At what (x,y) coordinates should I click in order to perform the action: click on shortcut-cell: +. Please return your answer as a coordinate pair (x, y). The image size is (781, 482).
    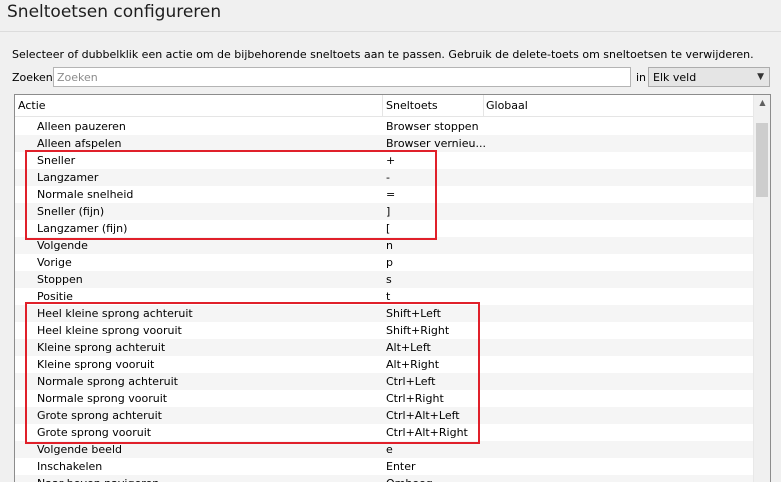
    Looking at the image, I should click on (391, 160).